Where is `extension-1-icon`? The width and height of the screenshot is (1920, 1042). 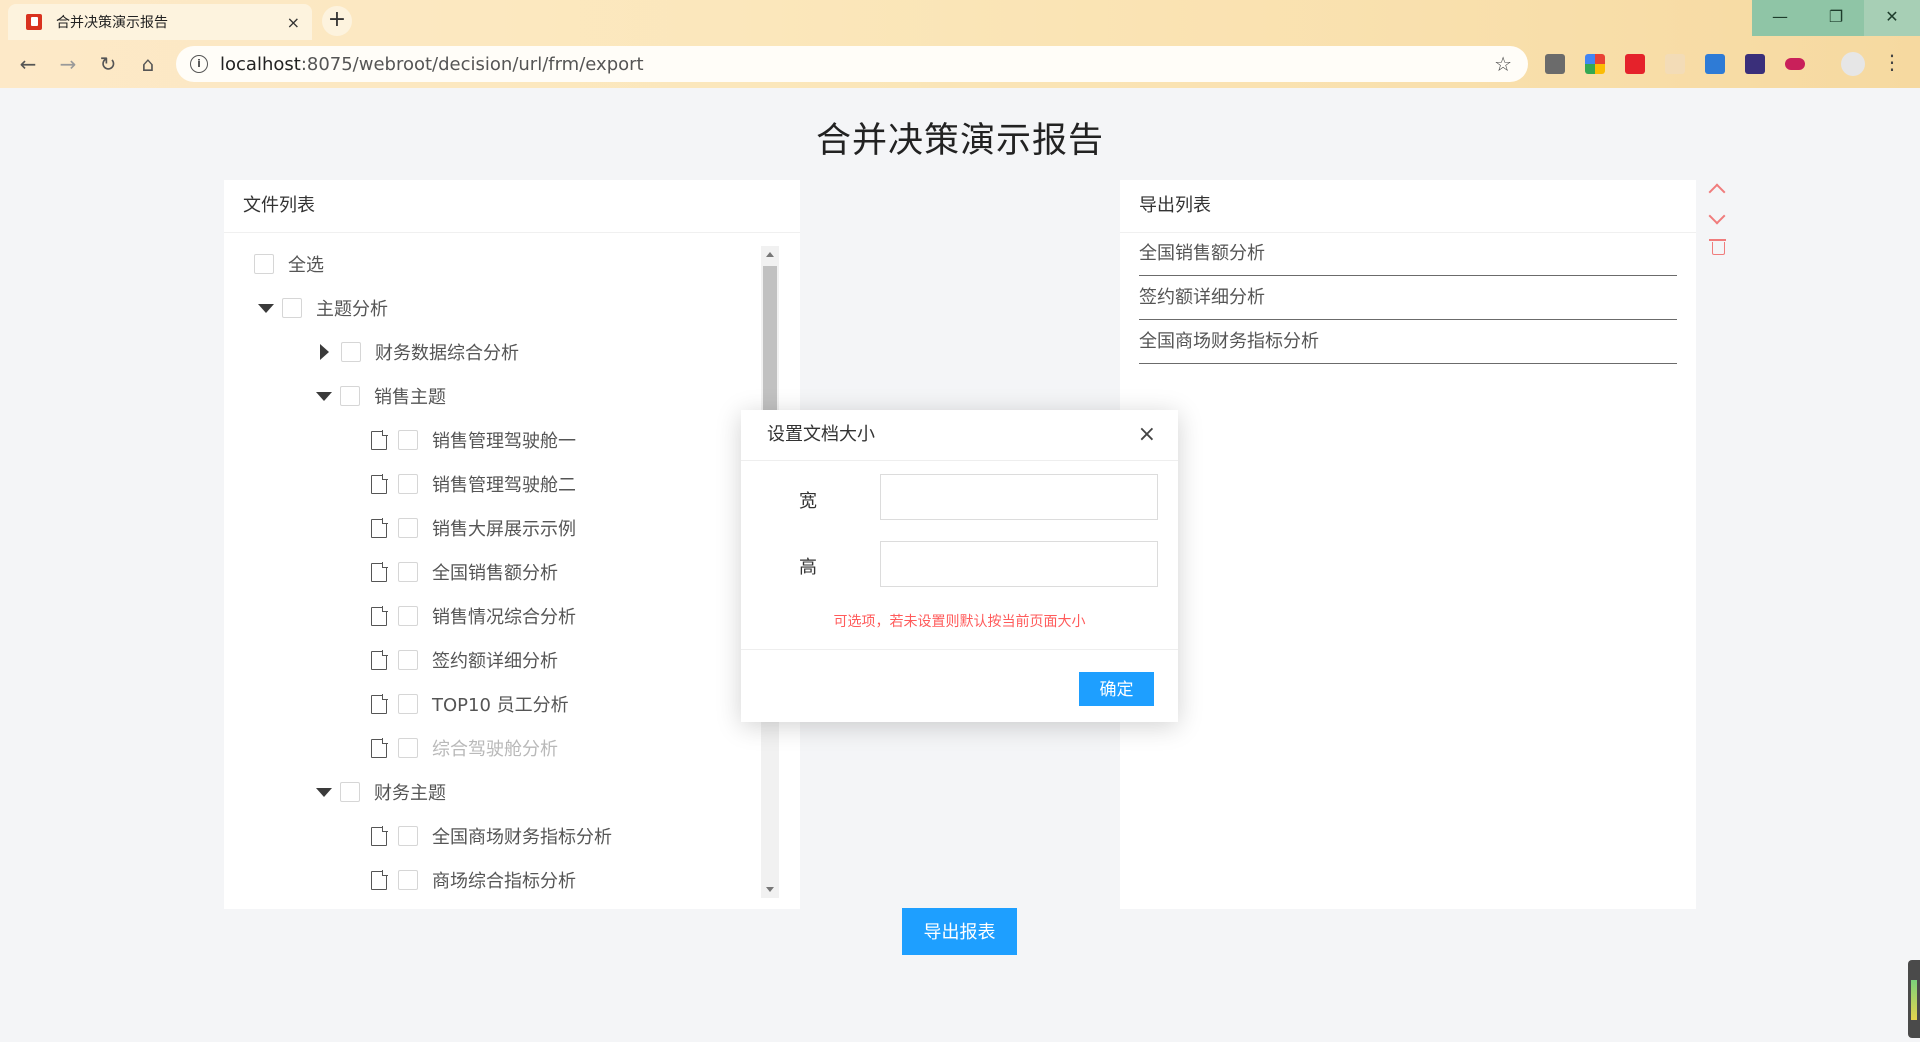
extension-1-icon is located at coordinates (1555, 64).